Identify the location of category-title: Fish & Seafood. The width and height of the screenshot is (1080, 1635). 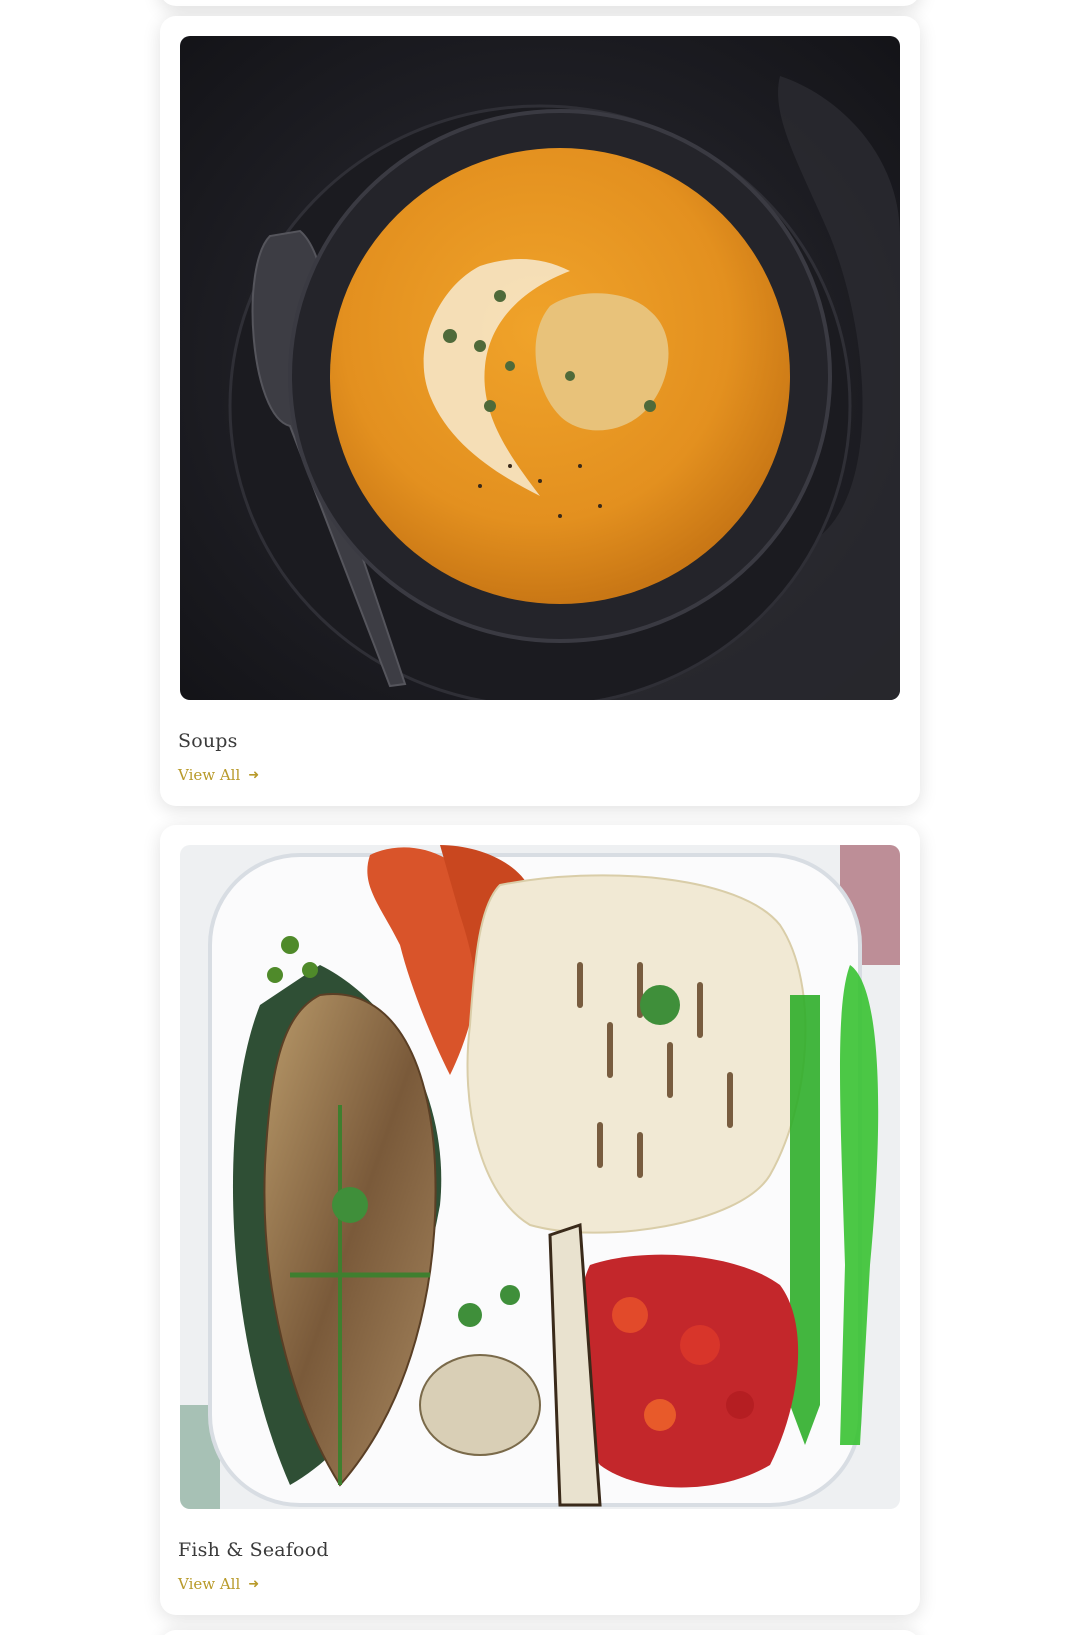
(253, 1550).